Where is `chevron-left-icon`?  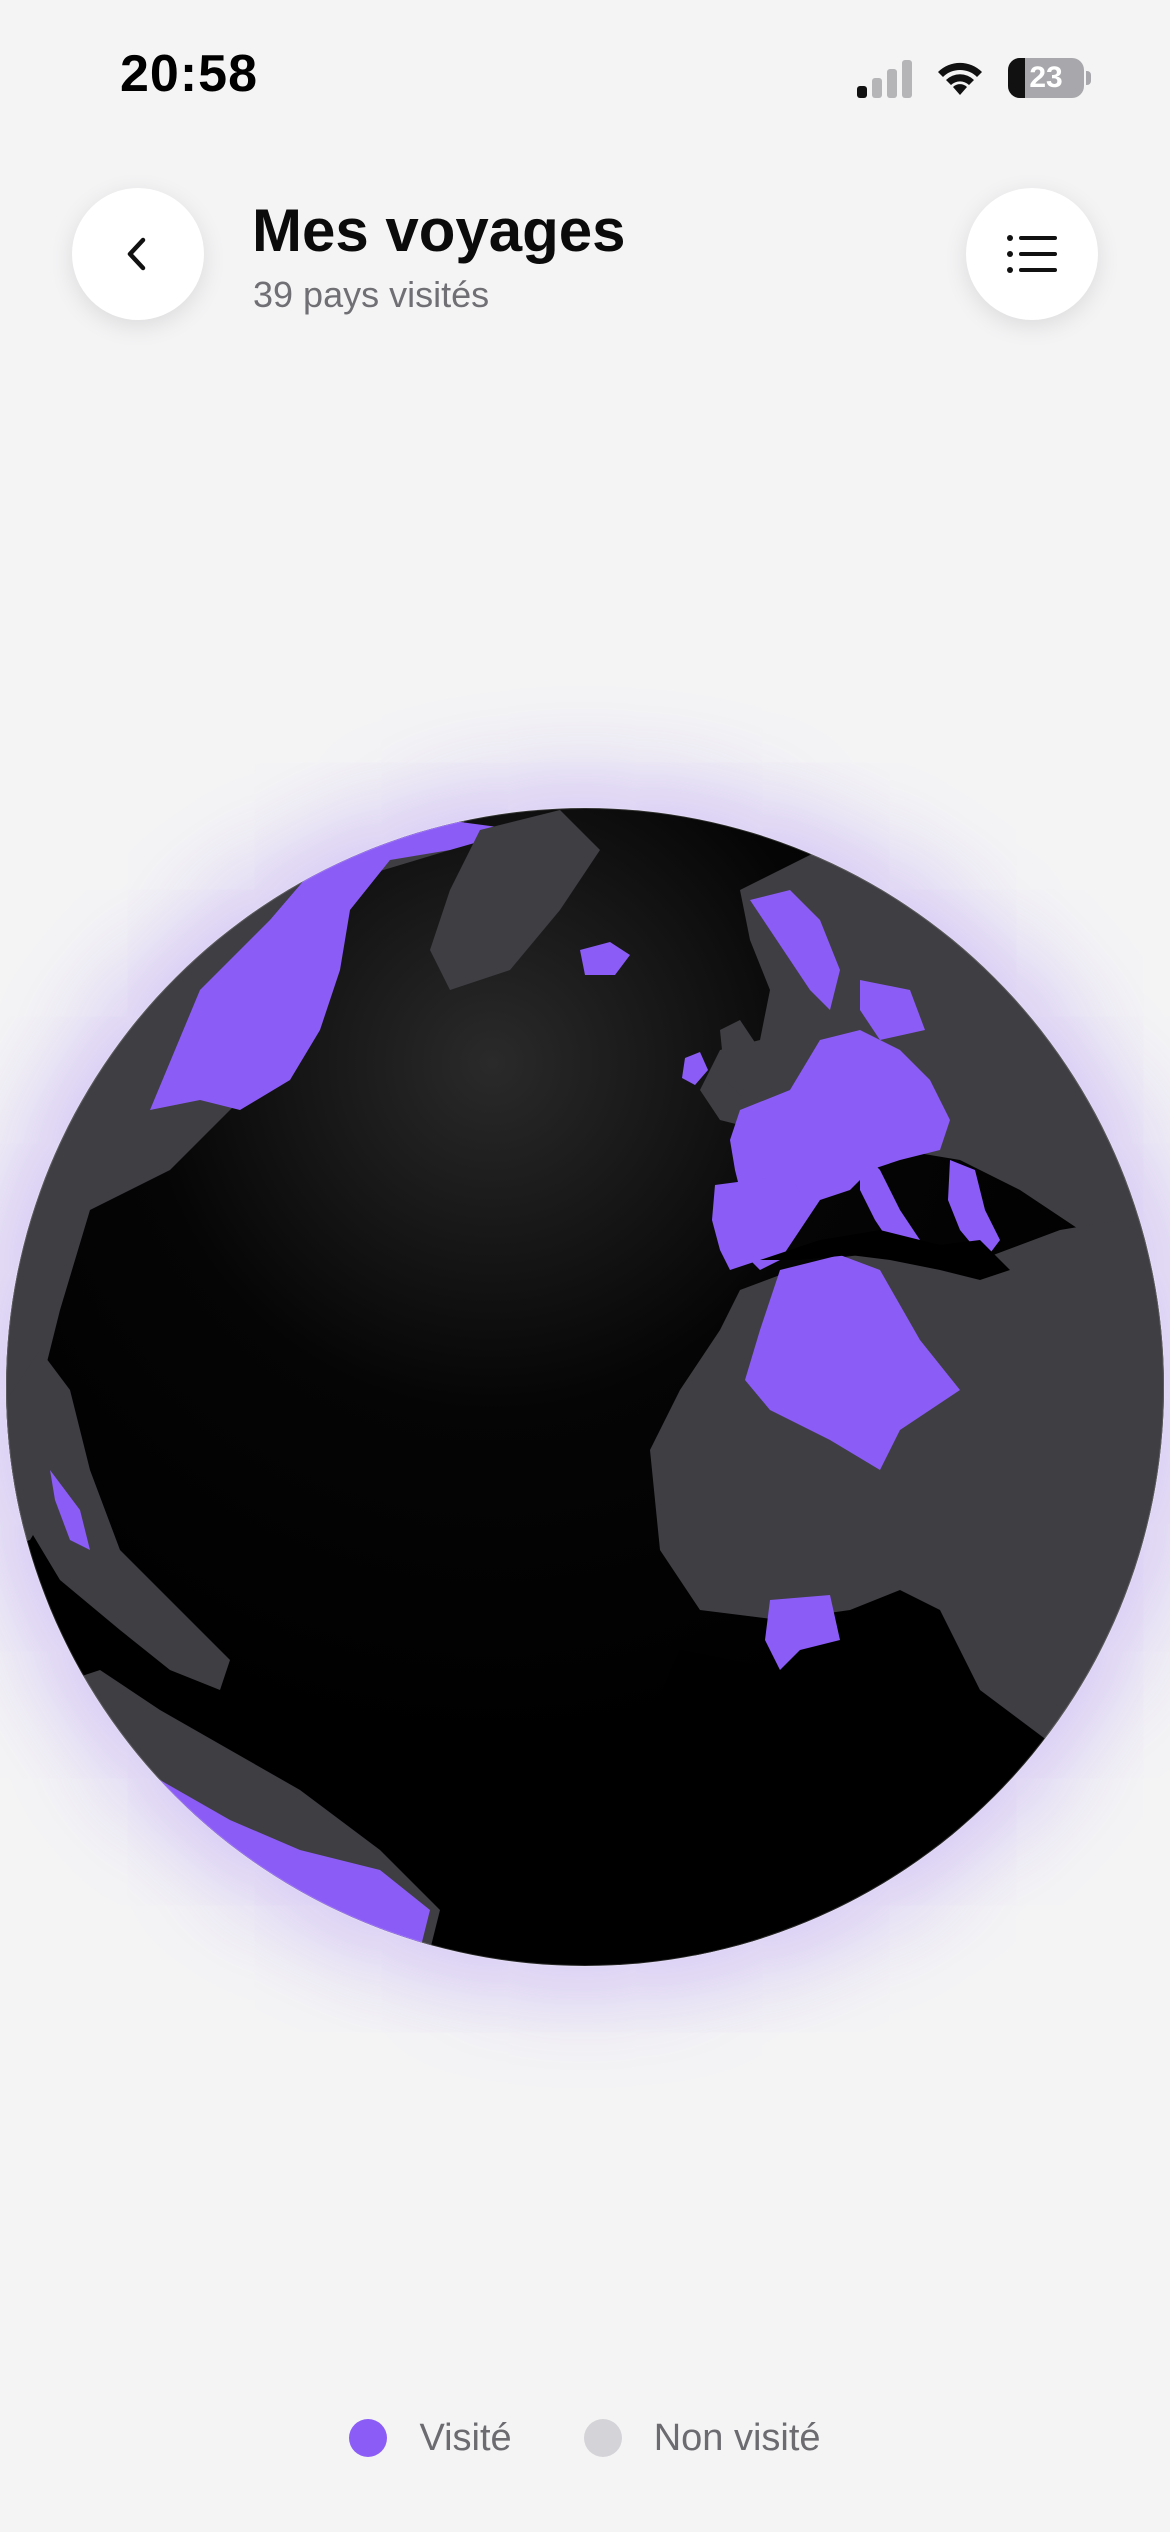
chevron-left-icon is located at coordinates (136, 254).